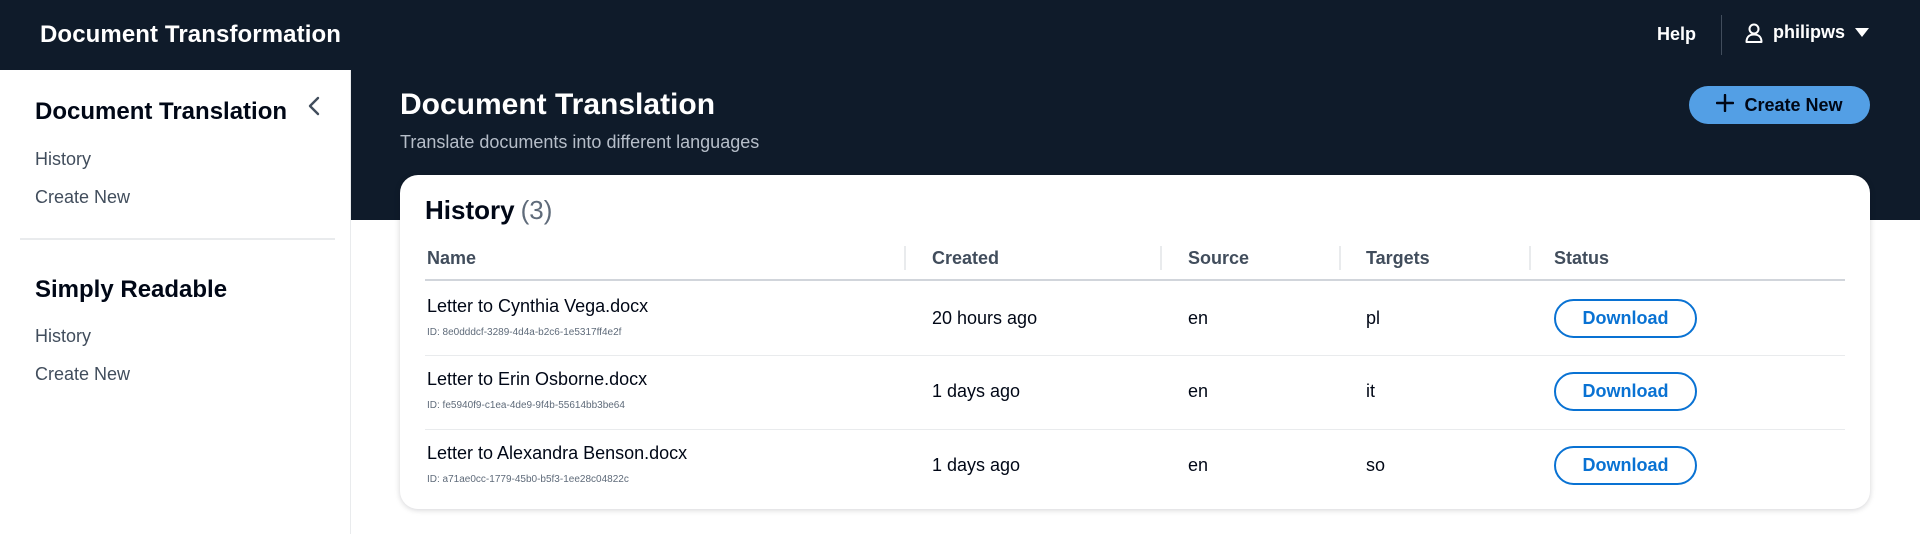 Image resolution: width=1920 pixels, height=534 pixels. Describe the element at coordinates (528, 479) in the screenshot. I see `row-file-id: ID: a71ae0cc-1779-45b0-b5f3-1ee28c04822c` at that location.